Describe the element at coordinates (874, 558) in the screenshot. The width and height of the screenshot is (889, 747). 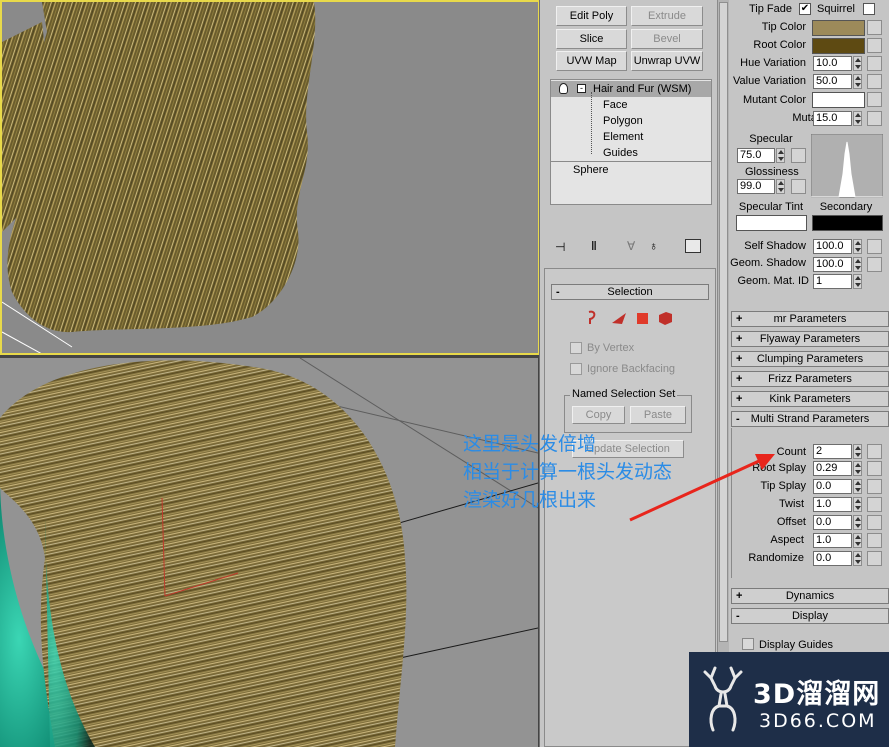
I see `randomize-map-button` at that location.